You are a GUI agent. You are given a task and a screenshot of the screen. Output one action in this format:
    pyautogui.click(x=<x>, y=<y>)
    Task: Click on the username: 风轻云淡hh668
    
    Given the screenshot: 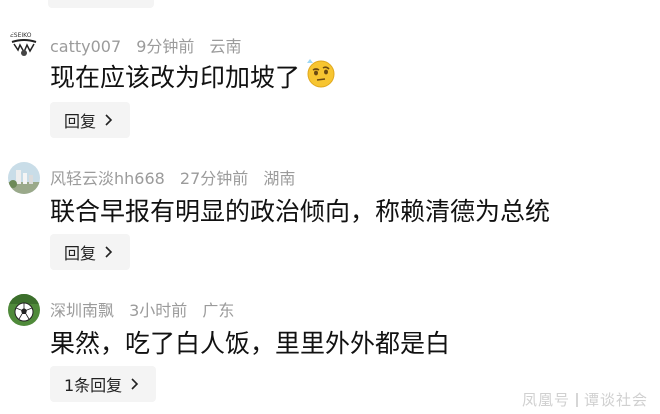 What is the action you would take?
    pyautogui.click(x=107, y=178)
    